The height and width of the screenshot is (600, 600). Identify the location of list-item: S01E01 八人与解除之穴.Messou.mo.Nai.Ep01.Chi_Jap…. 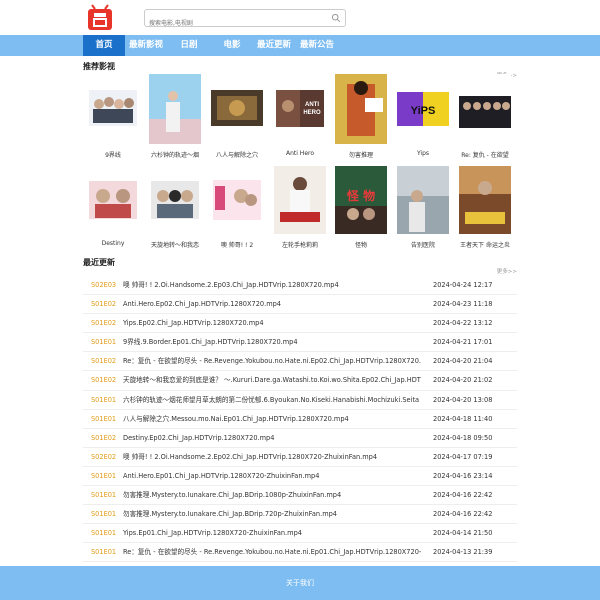
(300, 419).